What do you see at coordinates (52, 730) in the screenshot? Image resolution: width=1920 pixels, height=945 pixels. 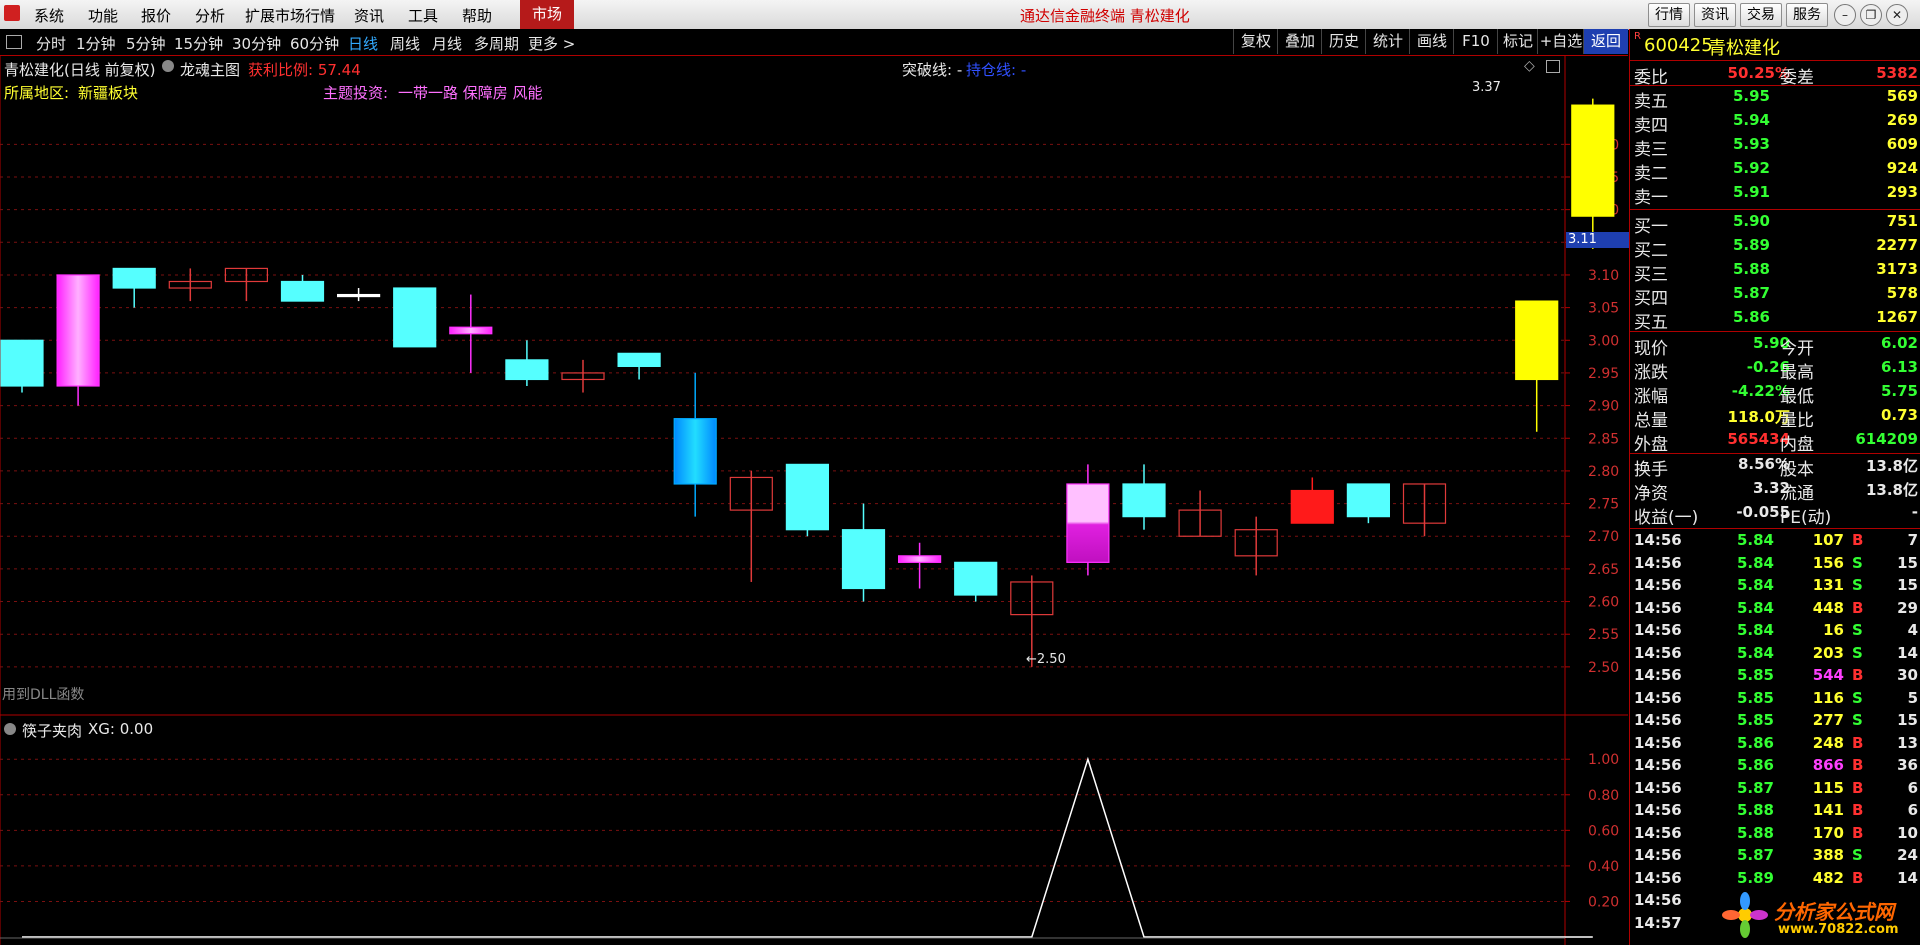 I see `sub-indicator-name: 筷子夹肉` at bounding box center [52, 730].